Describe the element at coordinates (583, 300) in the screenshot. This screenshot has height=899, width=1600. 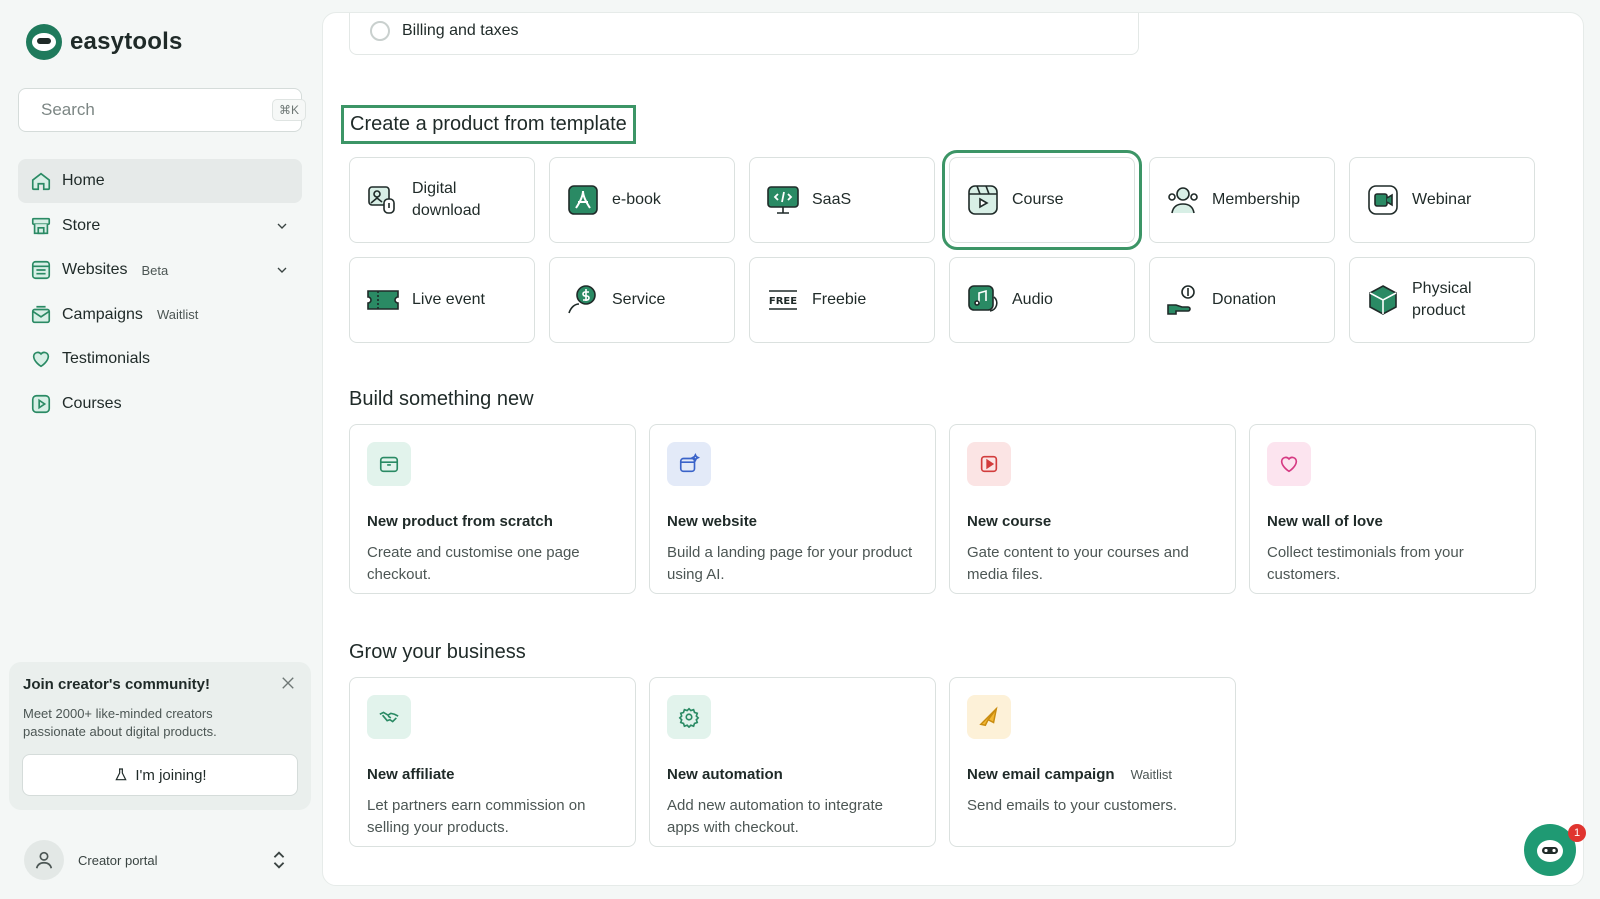
I see `service-icon` at that location.